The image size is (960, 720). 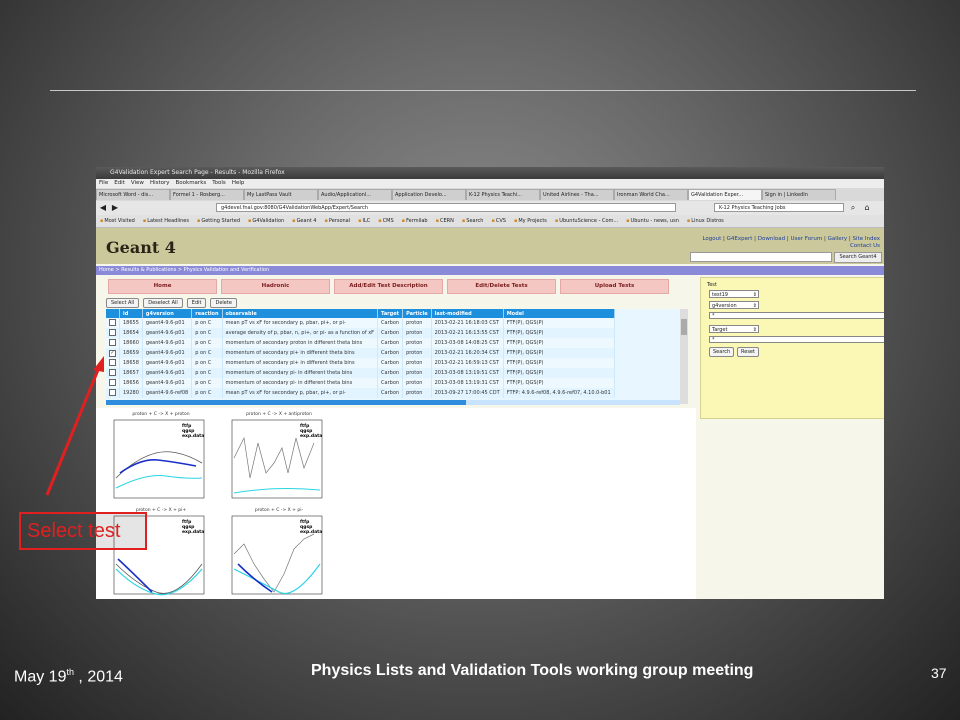 What do you see at coordinates (393, 402) in the screenshot?
I see `horizontal-scrollbar` at bounding box center [393, 402].